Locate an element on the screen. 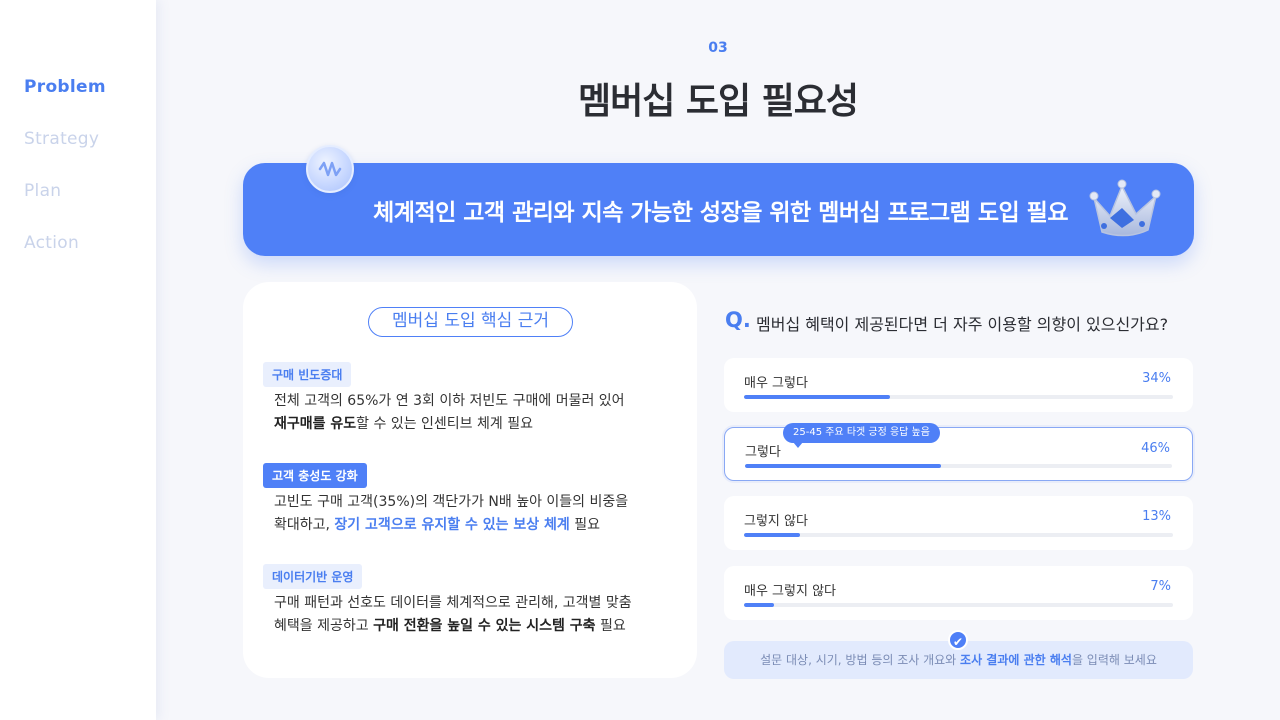  tag-purchase-frequency: 구매 빈도증대 is located at coordinates (307, 374).